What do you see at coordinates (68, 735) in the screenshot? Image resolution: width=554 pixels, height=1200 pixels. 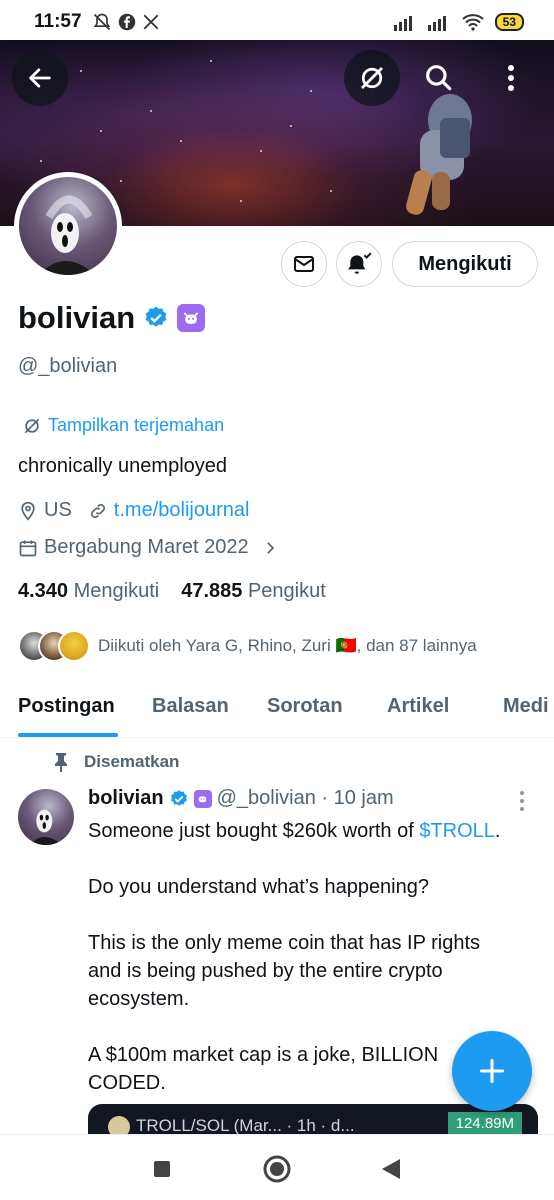 I see `active-tab-indicator` at bounding box center [68, 735].